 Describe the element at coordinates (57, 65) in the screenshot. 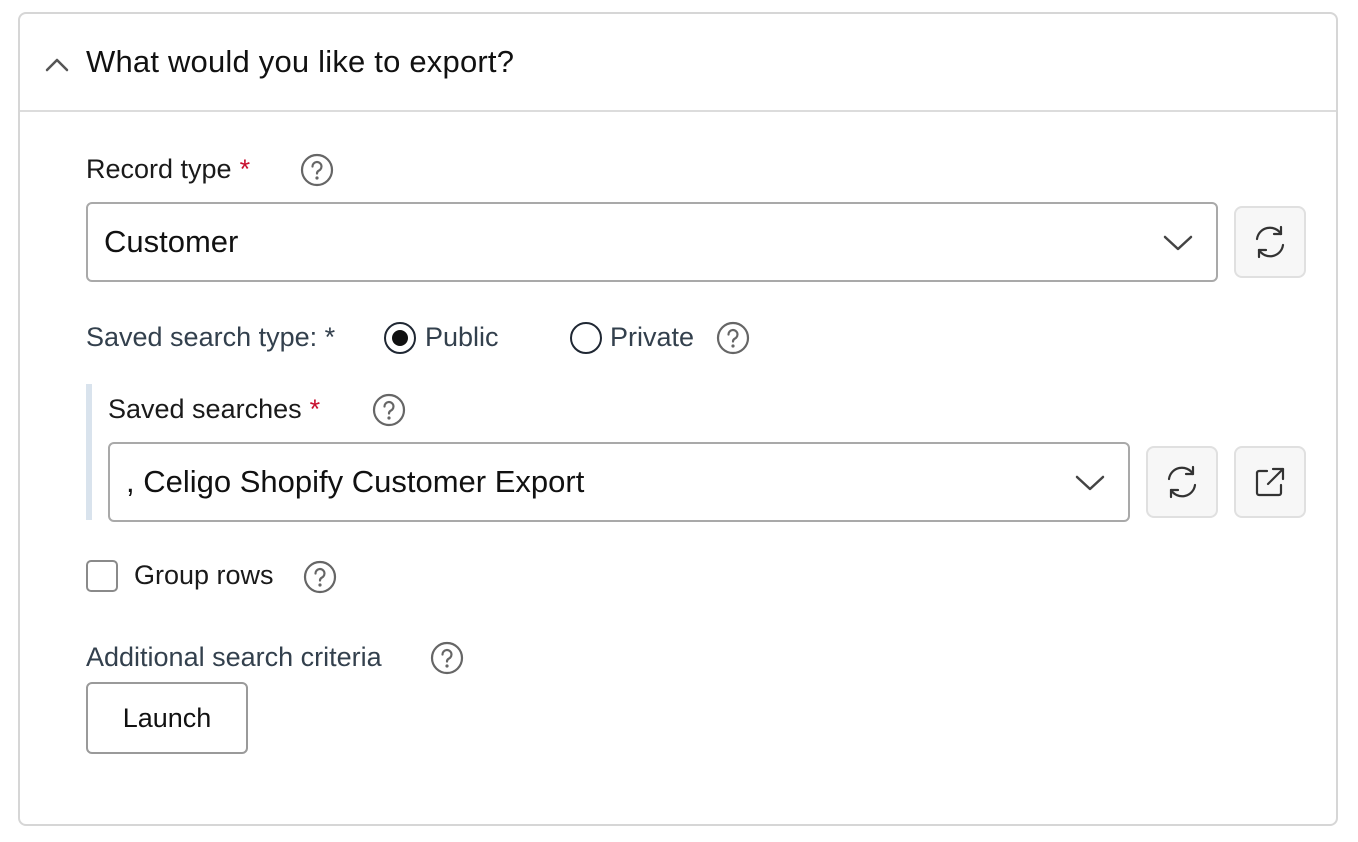

I see `chevron-up-icon` at that location.